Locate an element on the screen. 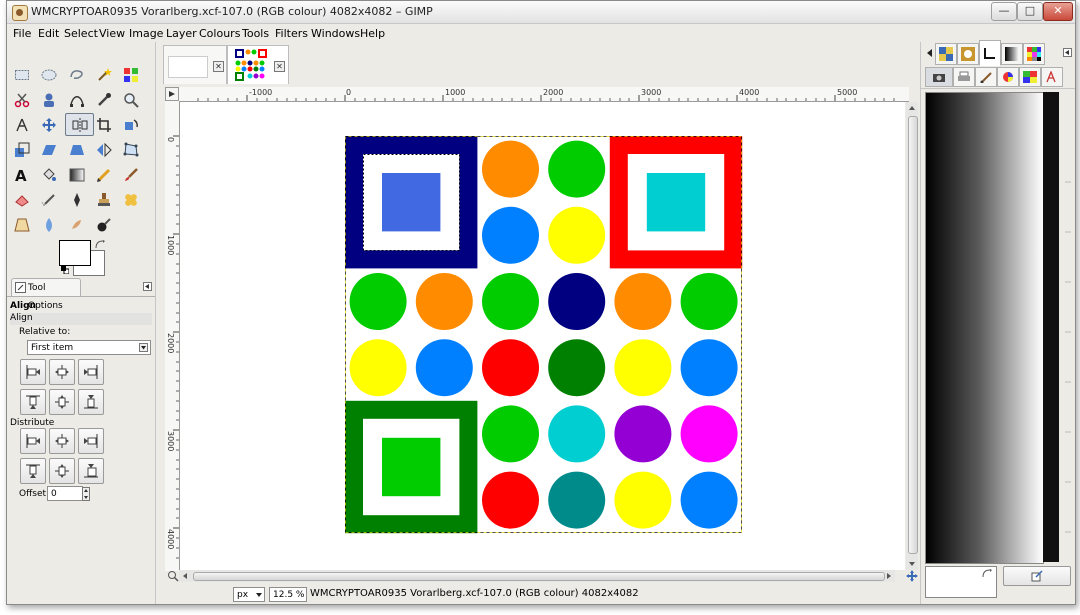 This screenshot has width=1080, height=615. flip-icon is located at coordinates (104, 150).